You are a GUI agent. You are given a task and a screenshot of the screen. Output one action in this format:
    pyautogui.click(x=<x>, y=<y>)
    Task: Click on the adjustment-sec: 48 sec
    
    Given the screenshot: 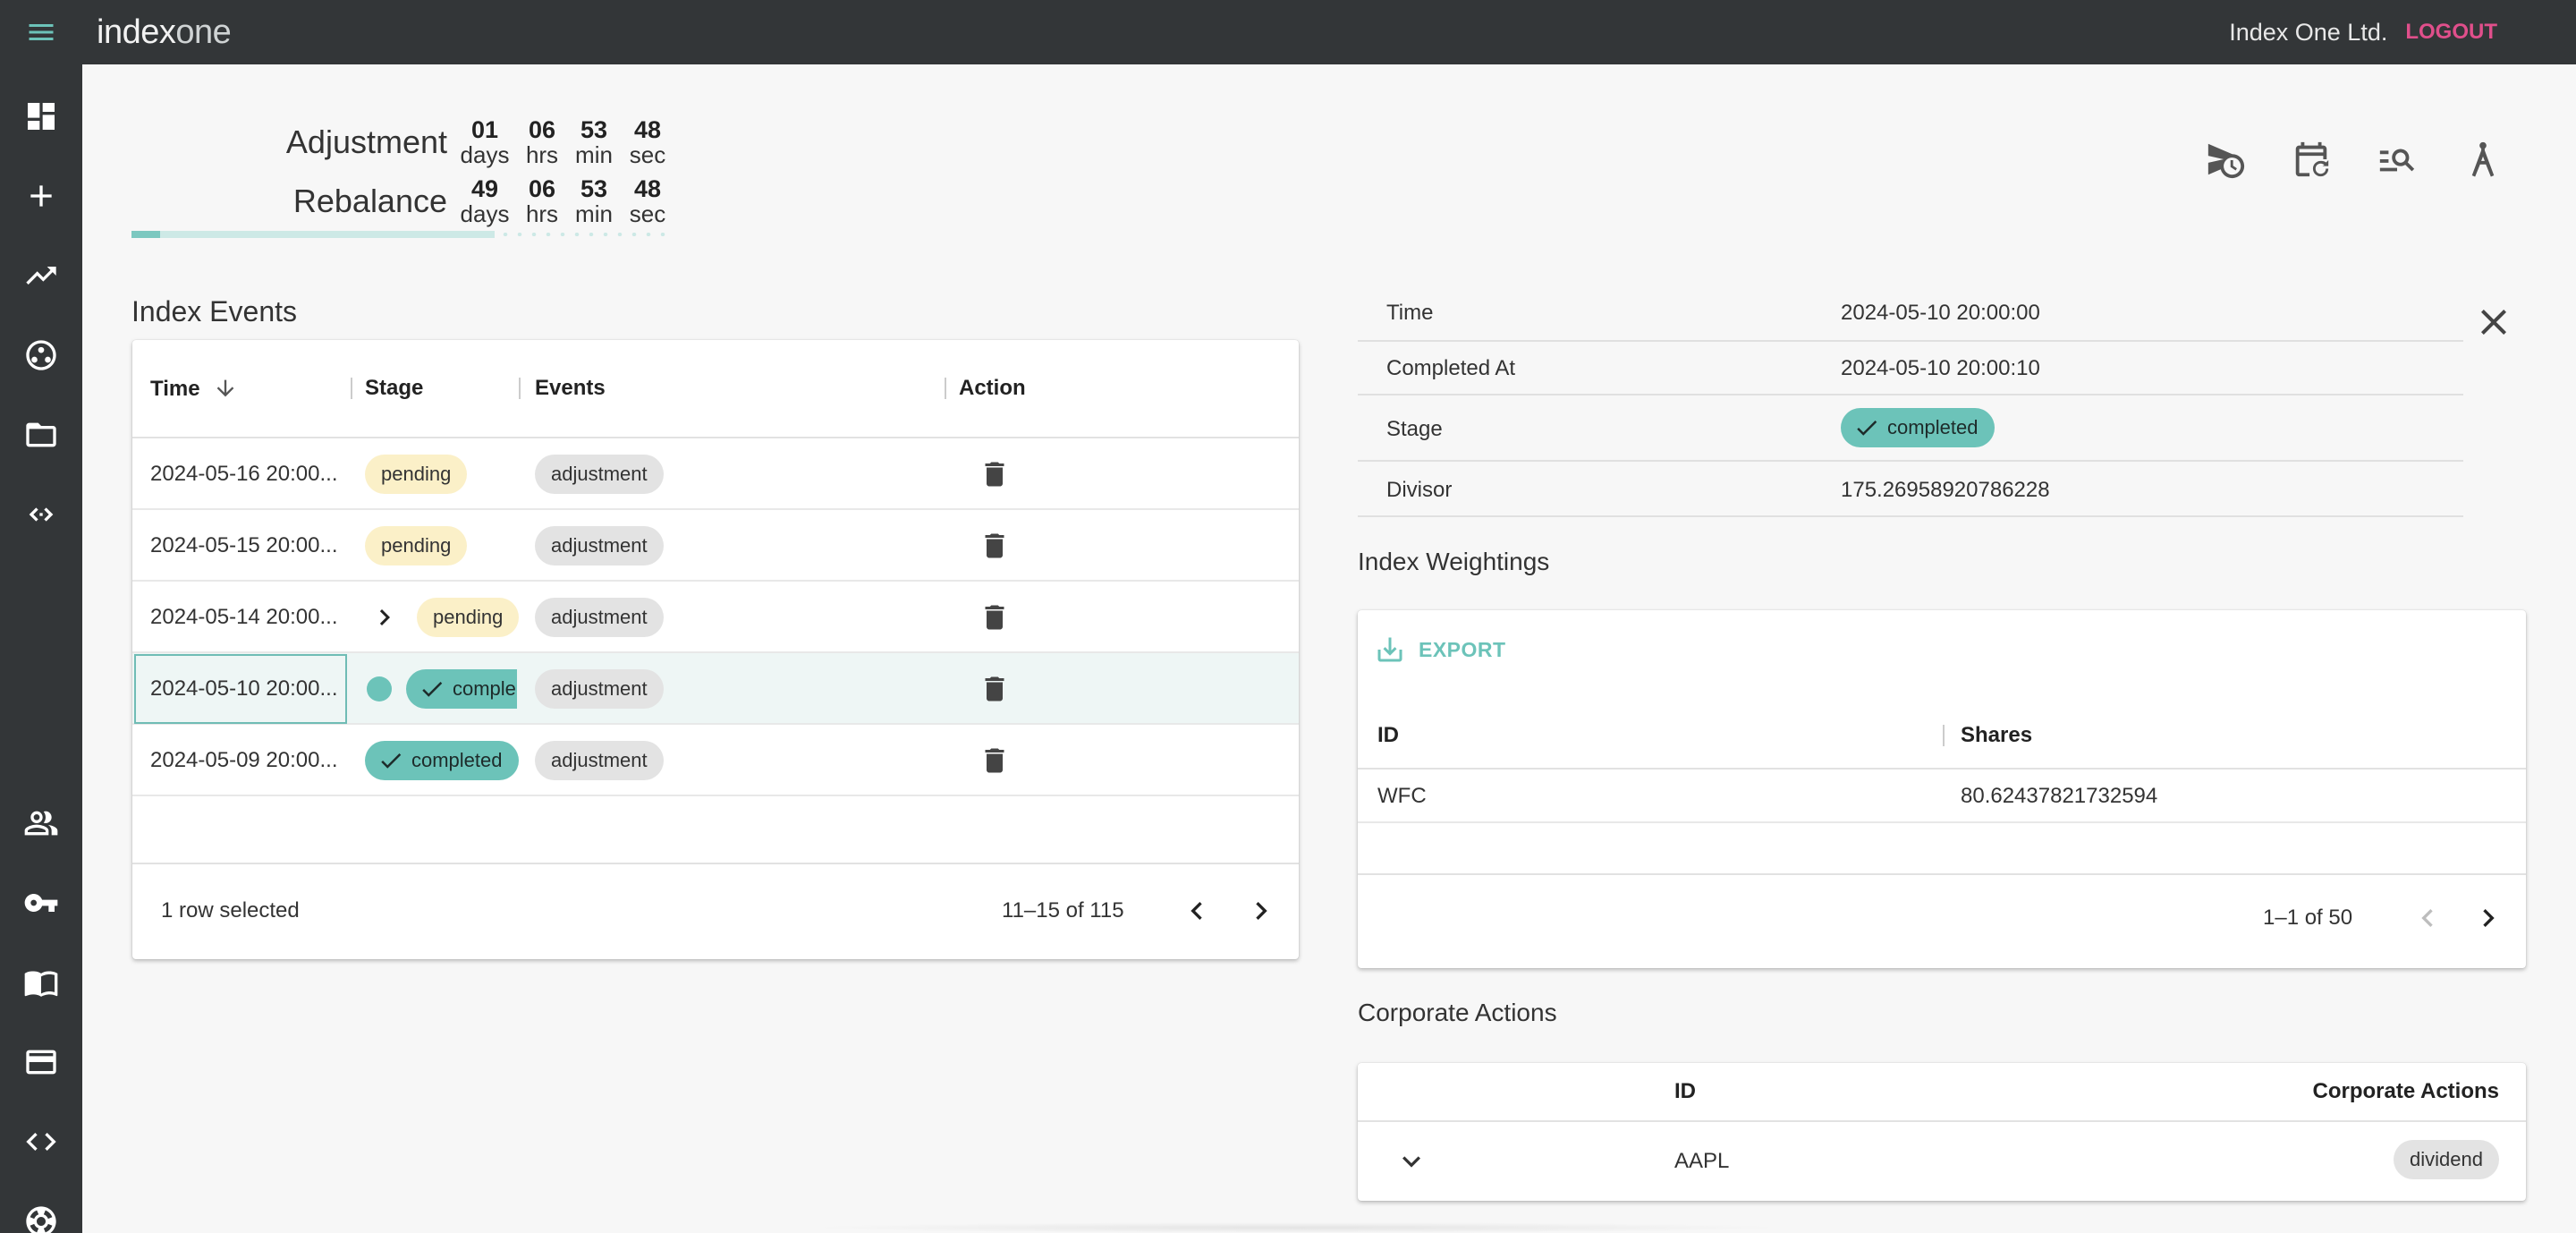 What is the action you would take?
    pyautogui.click(x=647, y=142)
    